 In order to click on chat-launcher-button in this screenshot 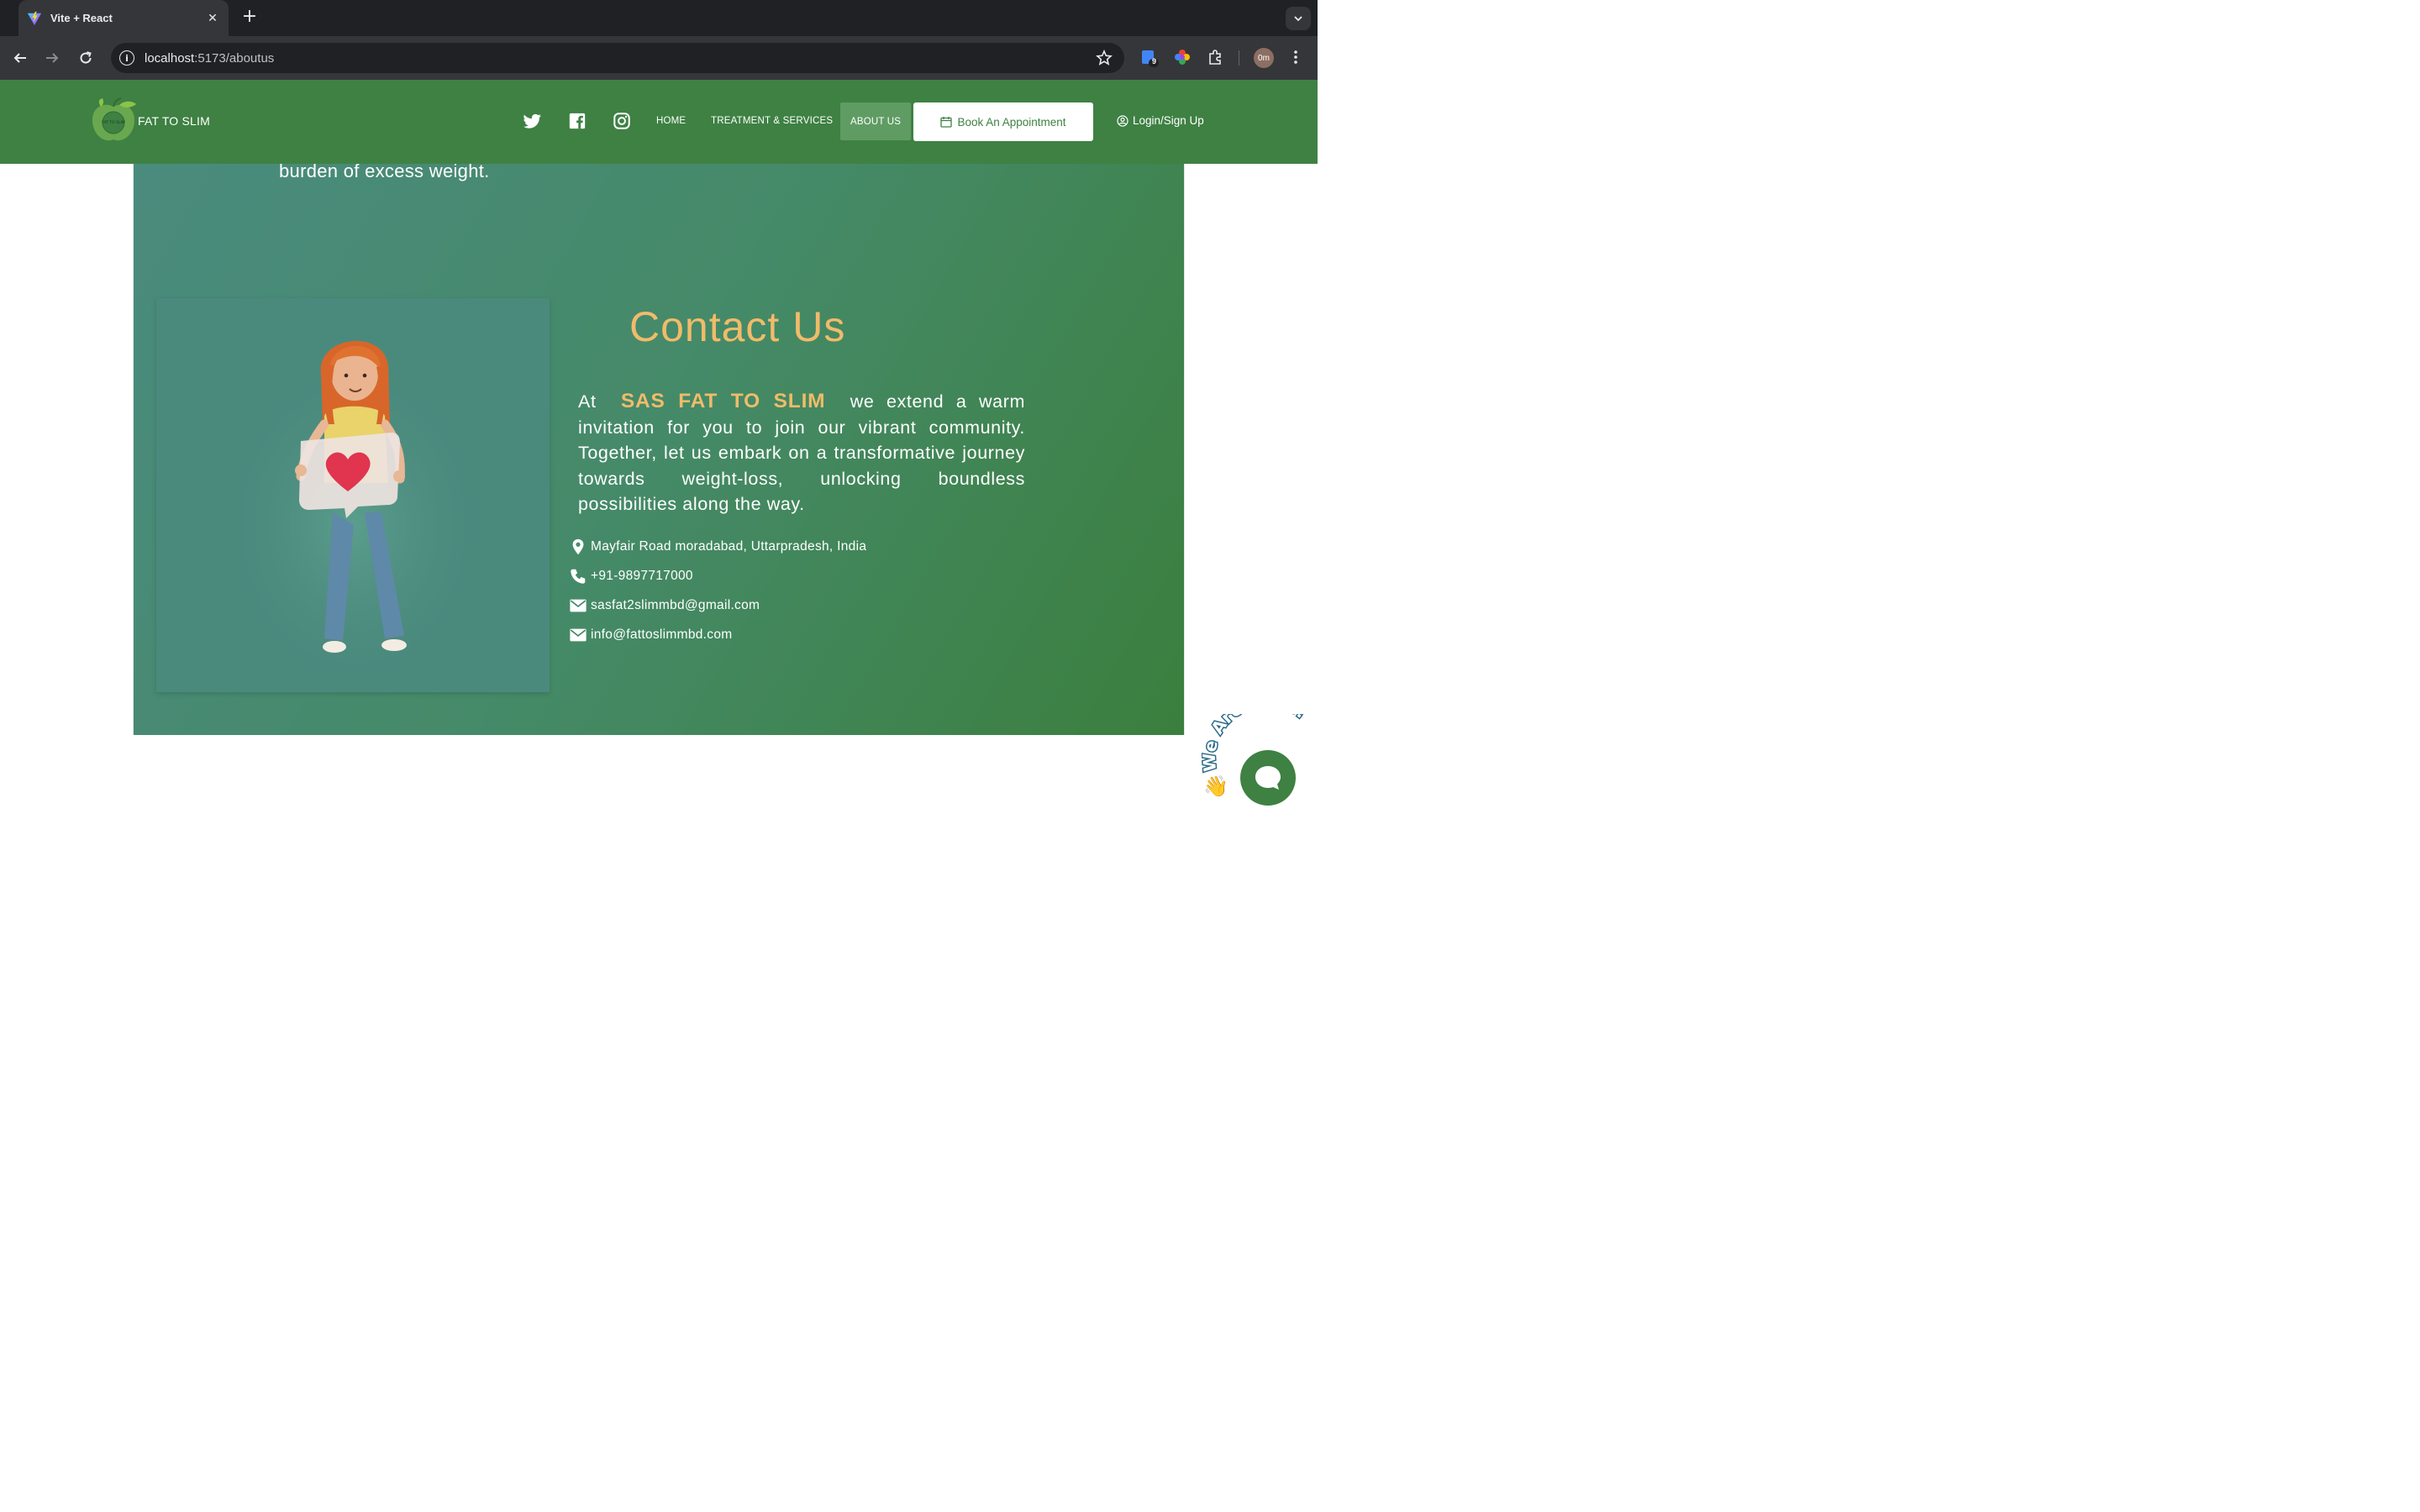, I will do `click(1268, 778)`.